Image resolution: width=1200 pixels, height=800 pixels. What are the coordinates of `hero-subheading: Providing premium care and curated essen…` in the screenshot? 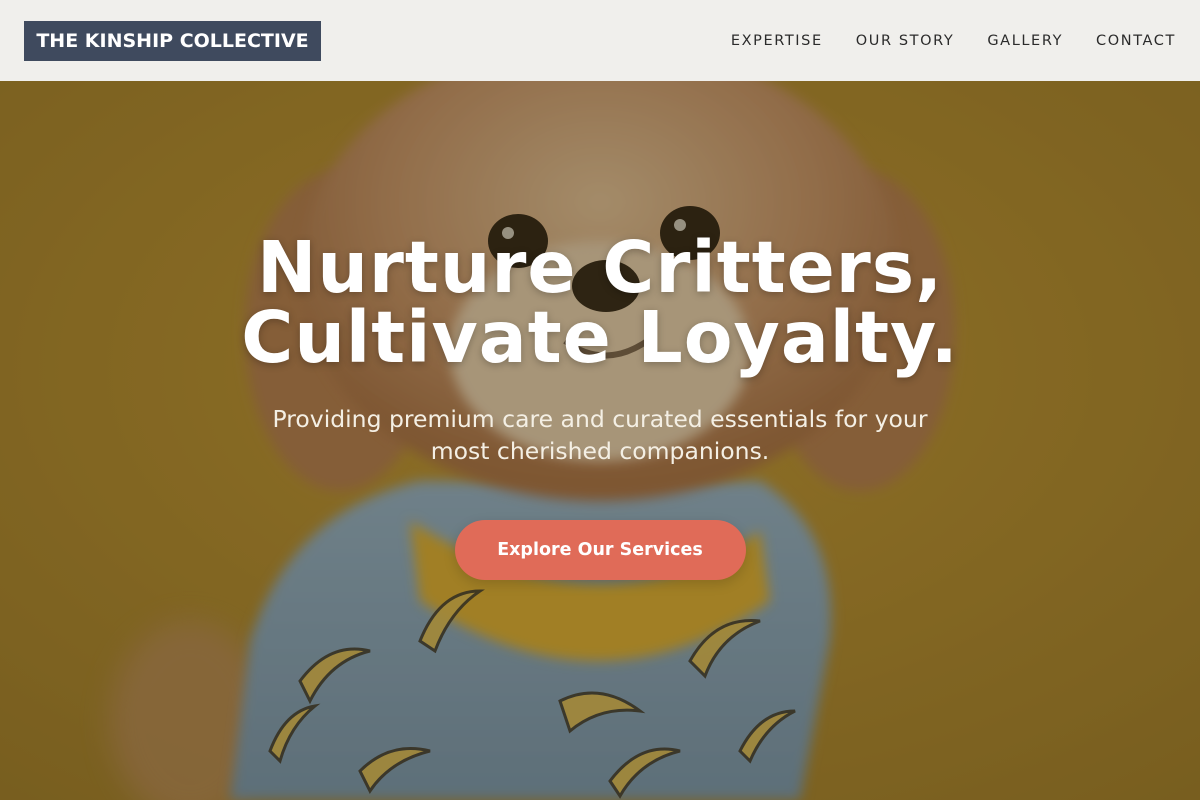 It's located at (600, 435).